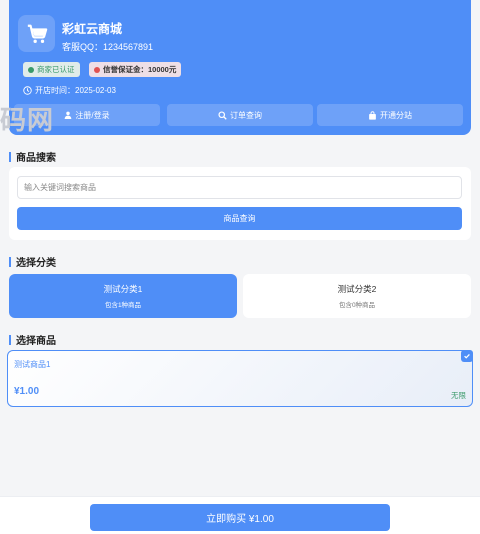 The width and height of the screenshot is (480, 534). What do you see at coordinates (222, 115) in the screenshot?
I see `search-icon` at bounding box center [222, 115].